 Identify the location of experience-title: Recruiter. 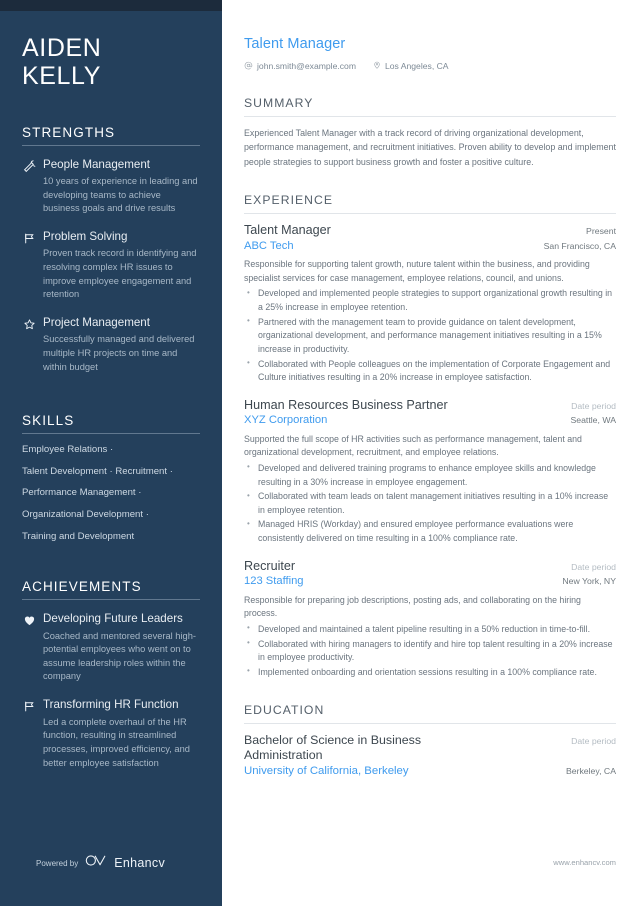
(270, 565).